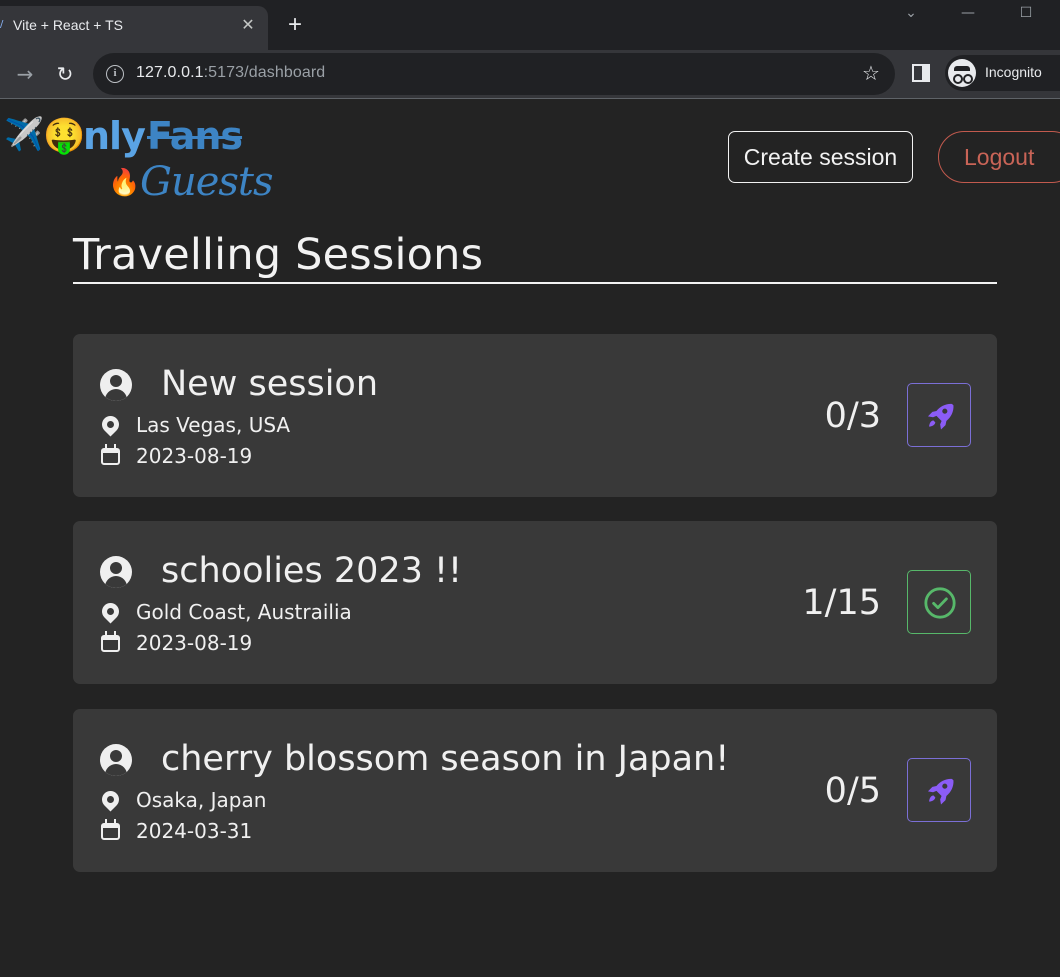  Describe the element at coordinates (25, 74) in the screenshot. I see `forward-arrow-icon: →` at that location.